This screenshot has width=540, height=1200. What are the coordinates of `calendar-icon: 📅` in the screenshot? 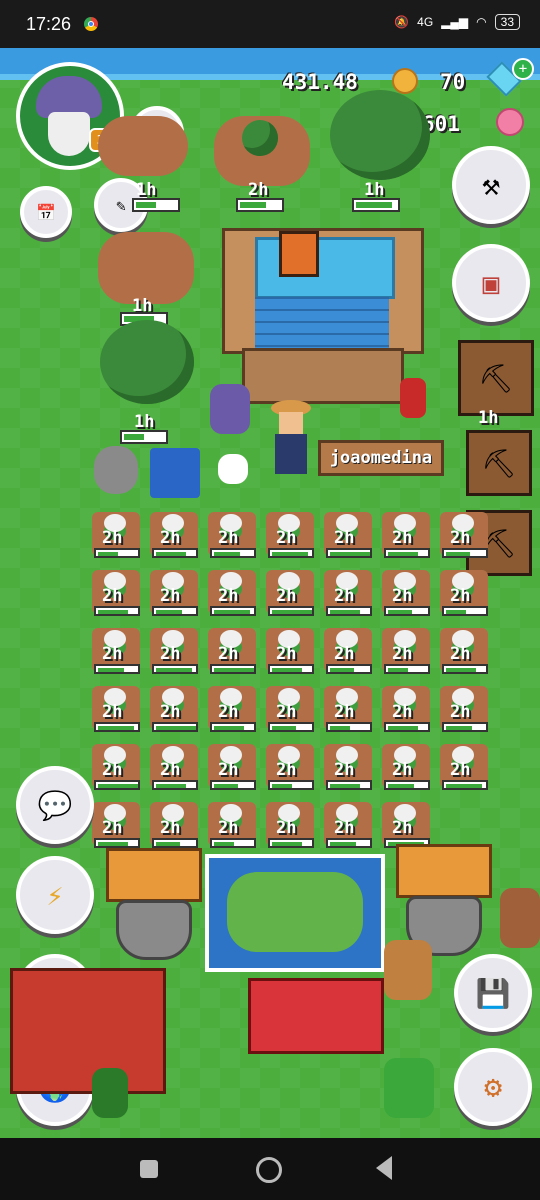 It's located at (46, 212).